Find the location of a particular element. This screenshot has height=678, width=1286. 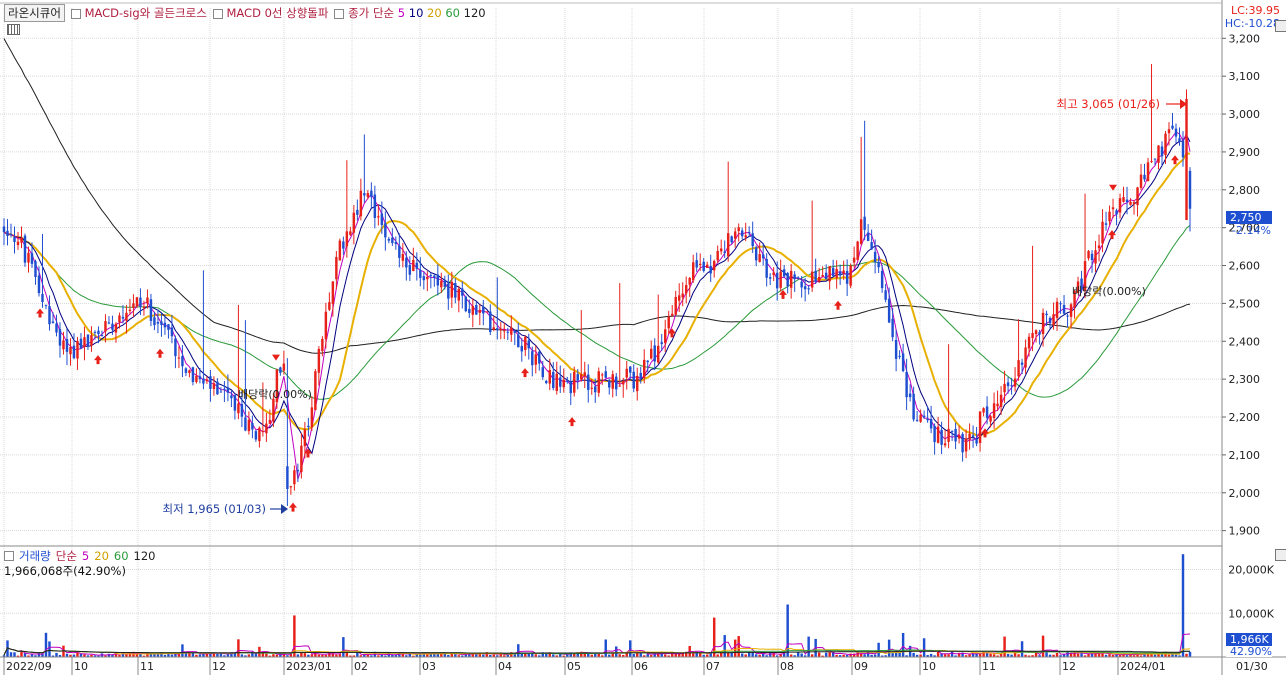

table-icon is located at coordinates (13, 29).